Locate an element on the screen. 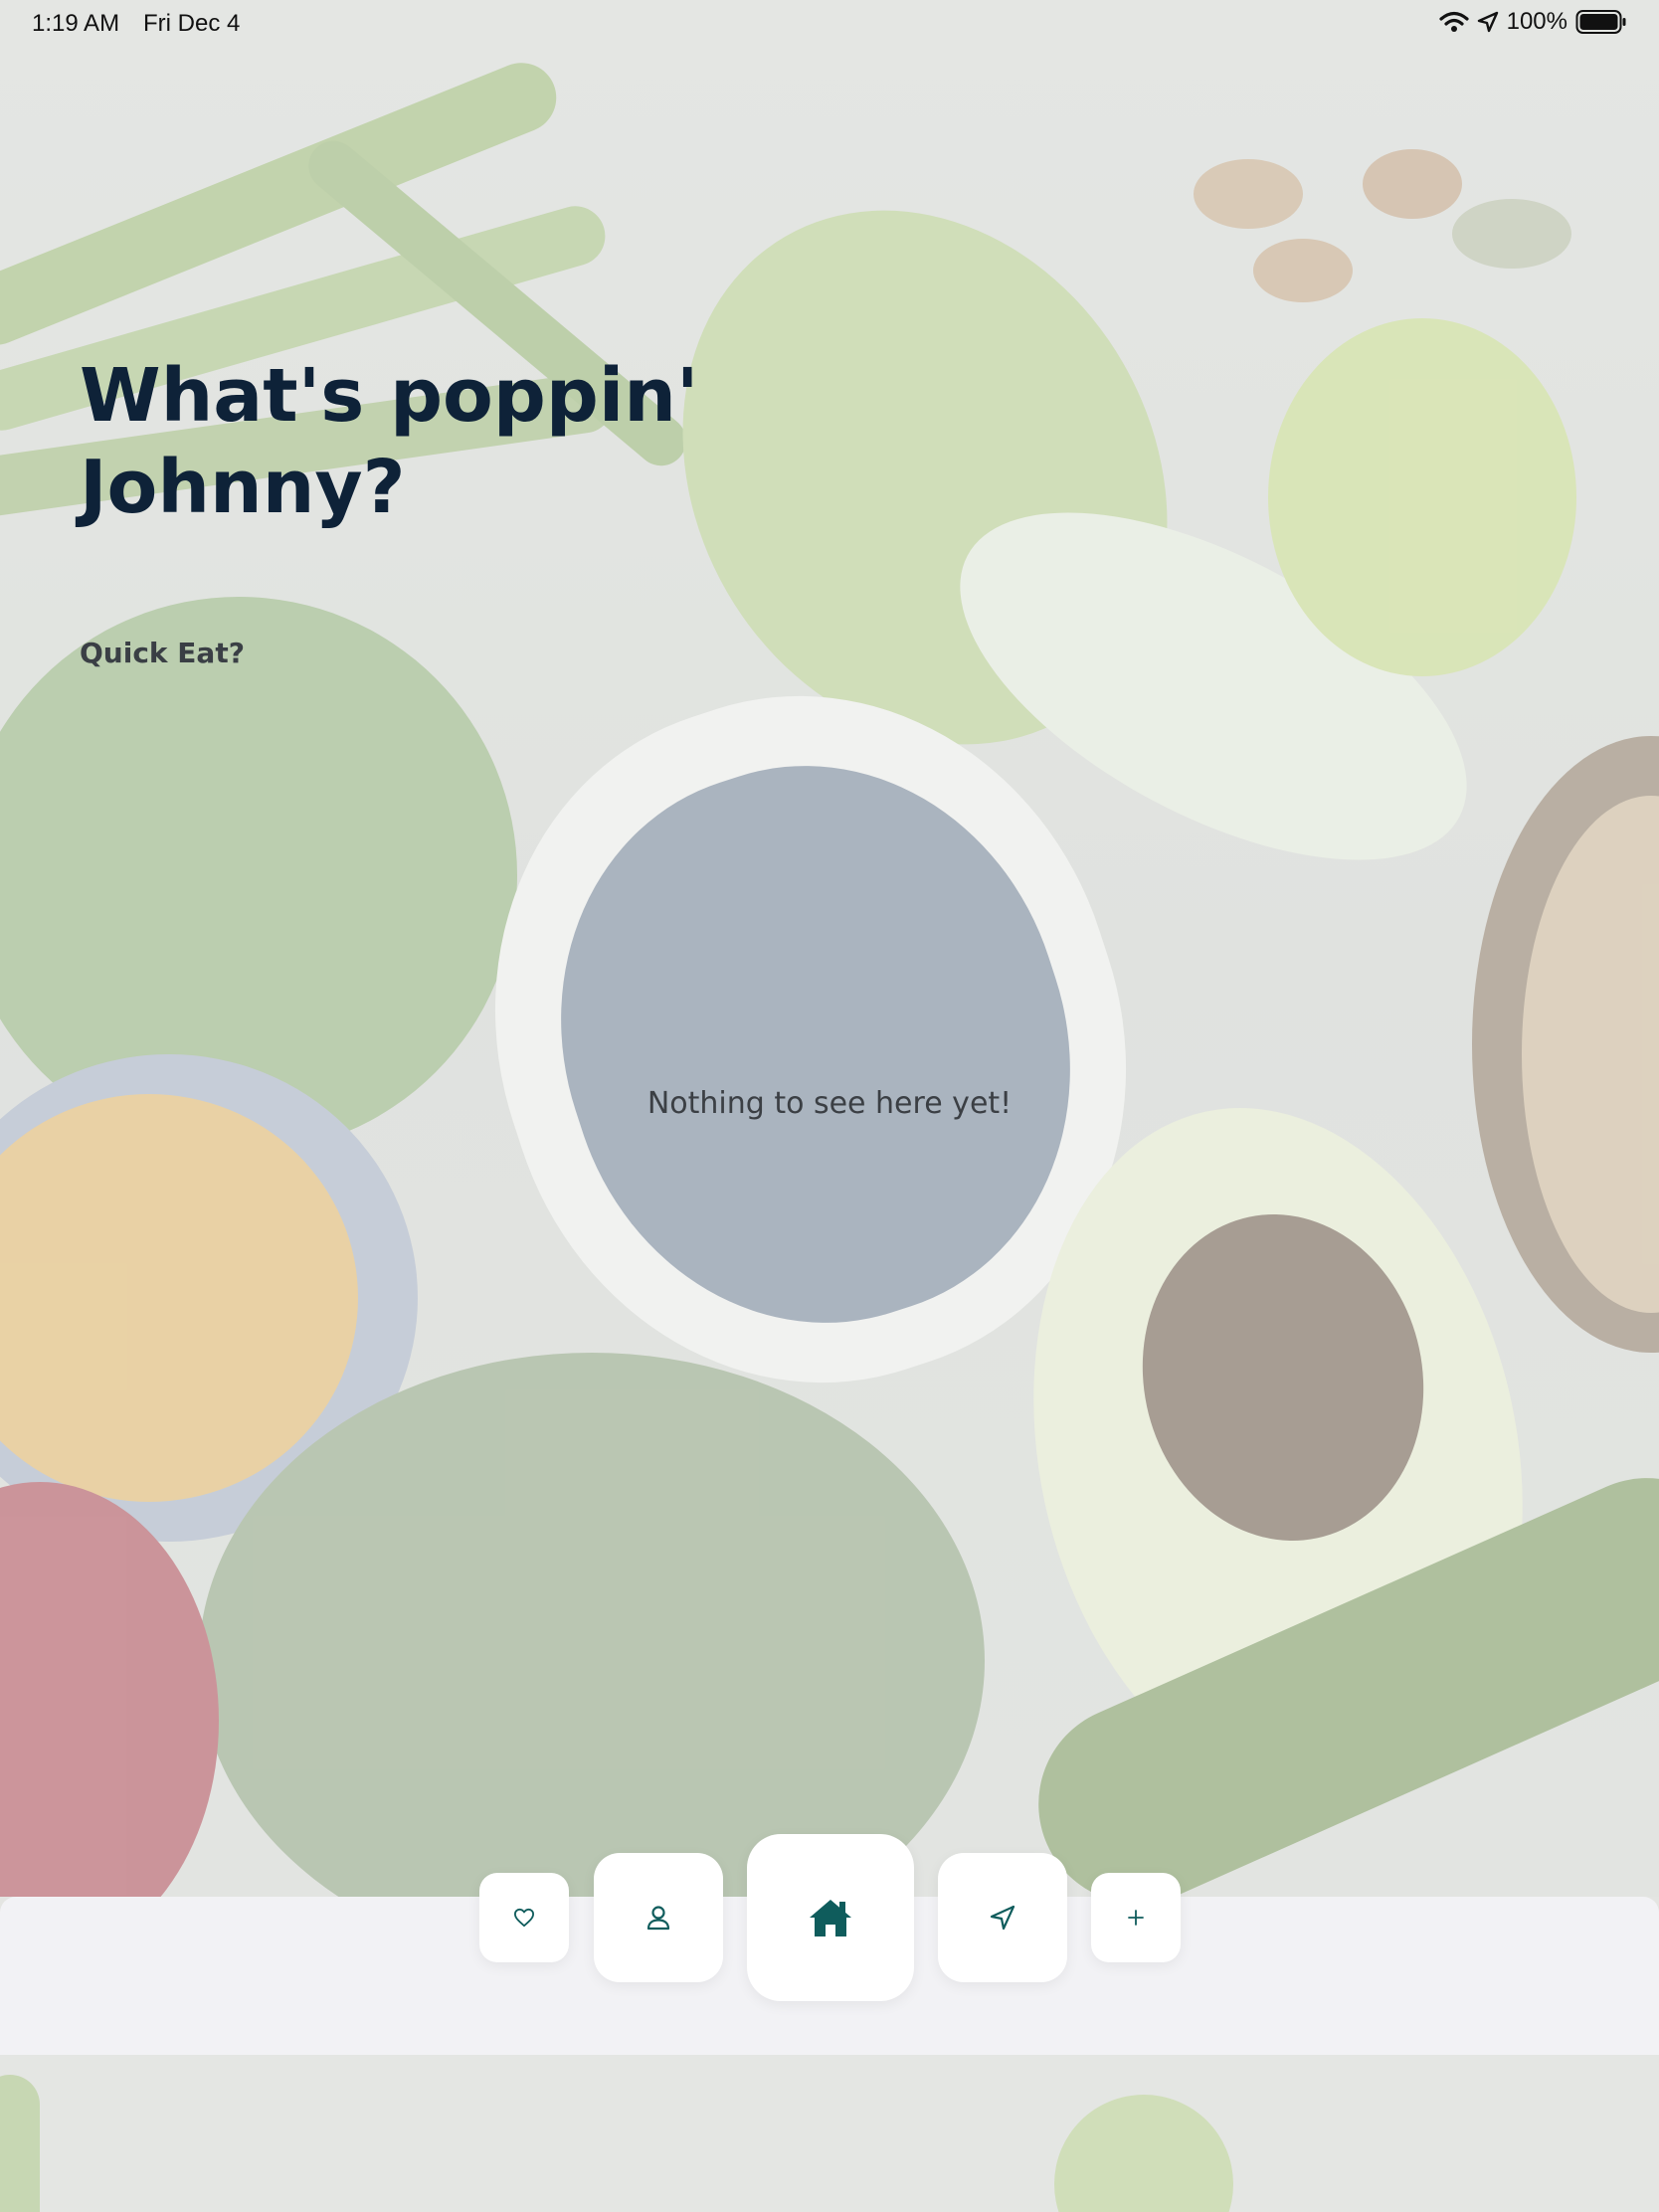 The height and width of the screenshot is (2212, 1659). empty-state-message: Nothing to see here yet! is located at coordinates (829, 1103).